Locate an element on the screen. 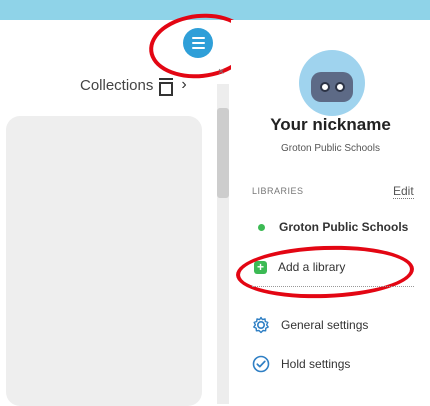 The height and width of the screenshot is (406, 430). menu-button is located at coordinates (198, 43).